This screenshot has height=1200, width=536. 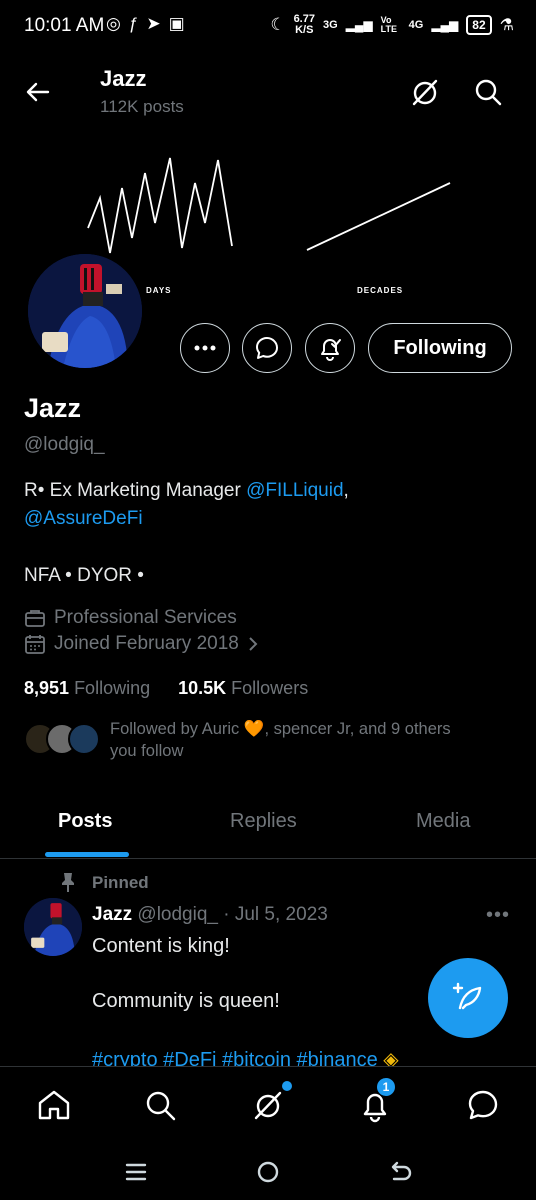 I want to click on more-dots-icon, so click(x=205, y=348).